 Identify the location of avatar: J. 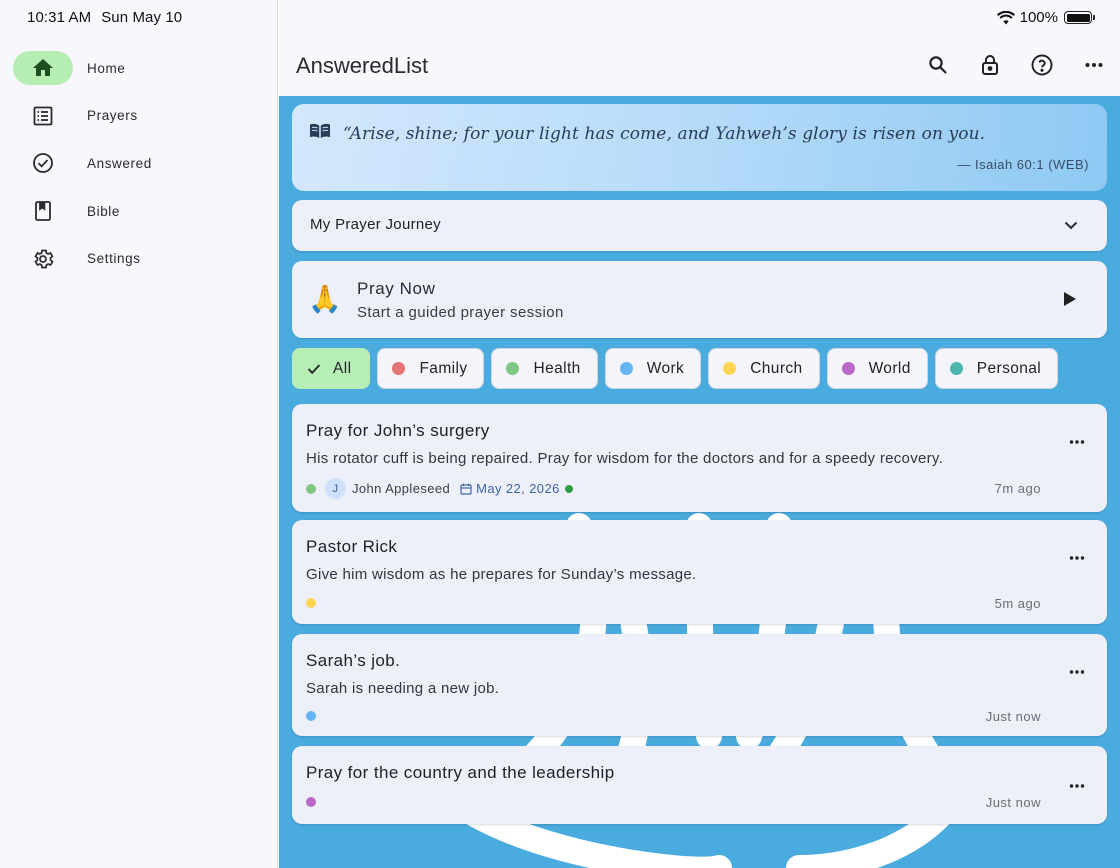
(335, 488).